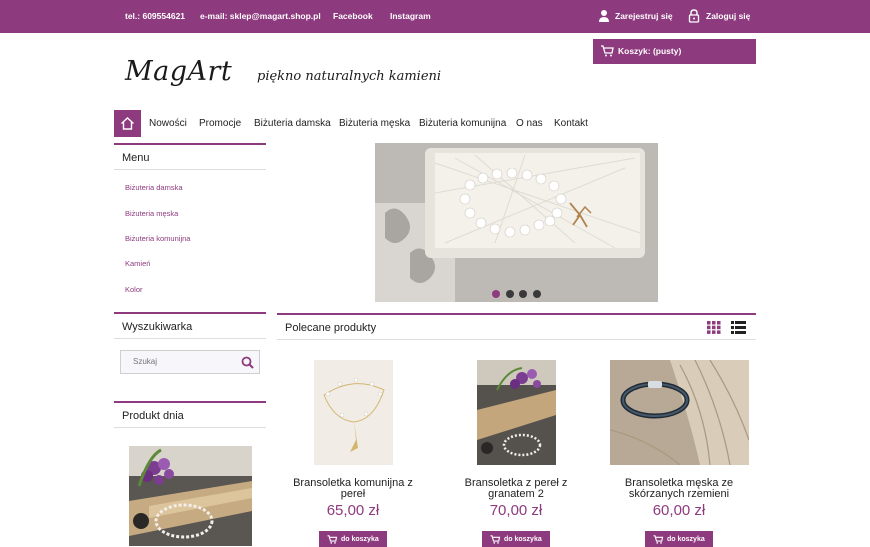 The width and height of the screenshot is (870, 547). What do you see at coordinates (247, 362) in the screenshot?
I see `search-icon` at bounding box center [247, 362].